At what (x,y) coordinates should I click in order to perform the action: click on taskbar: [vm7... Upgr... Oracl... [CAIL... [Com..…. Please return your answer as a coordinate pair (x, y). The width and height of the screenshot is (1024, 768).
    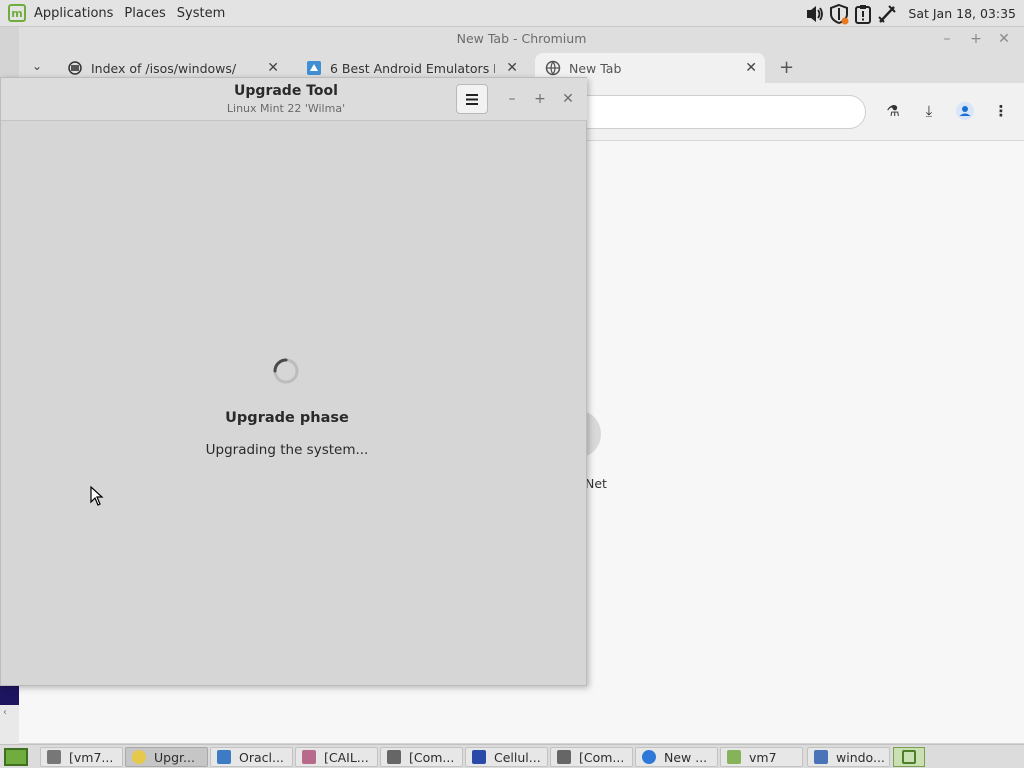
    Looking at the image, I should click on (512, 756).